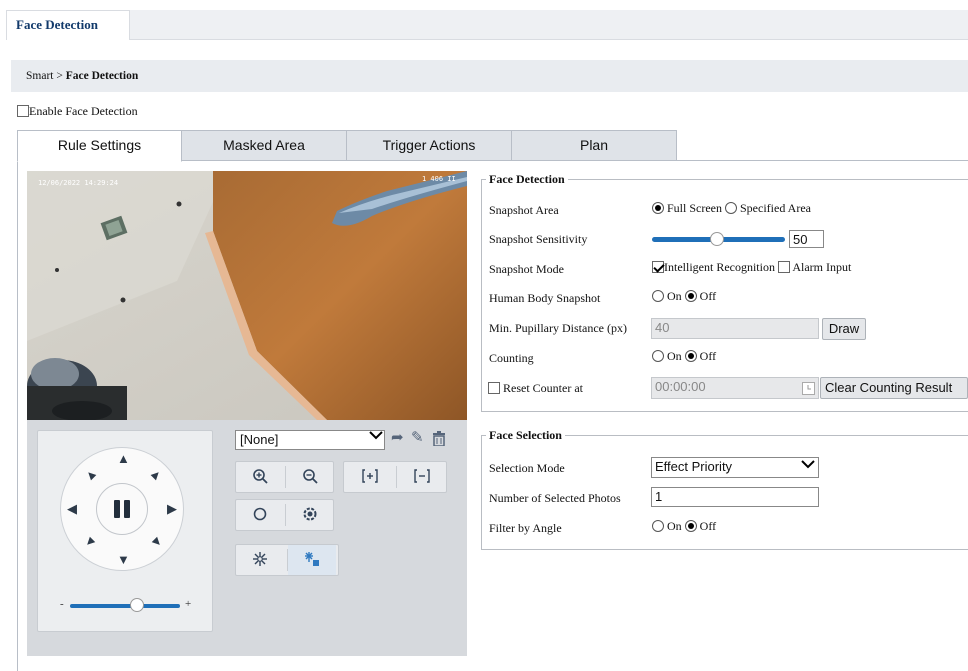 The image size is (968, 671). Describe the element at coordinates (260, 477) in the screenshot. I see `zoom-in-icon` at that location.